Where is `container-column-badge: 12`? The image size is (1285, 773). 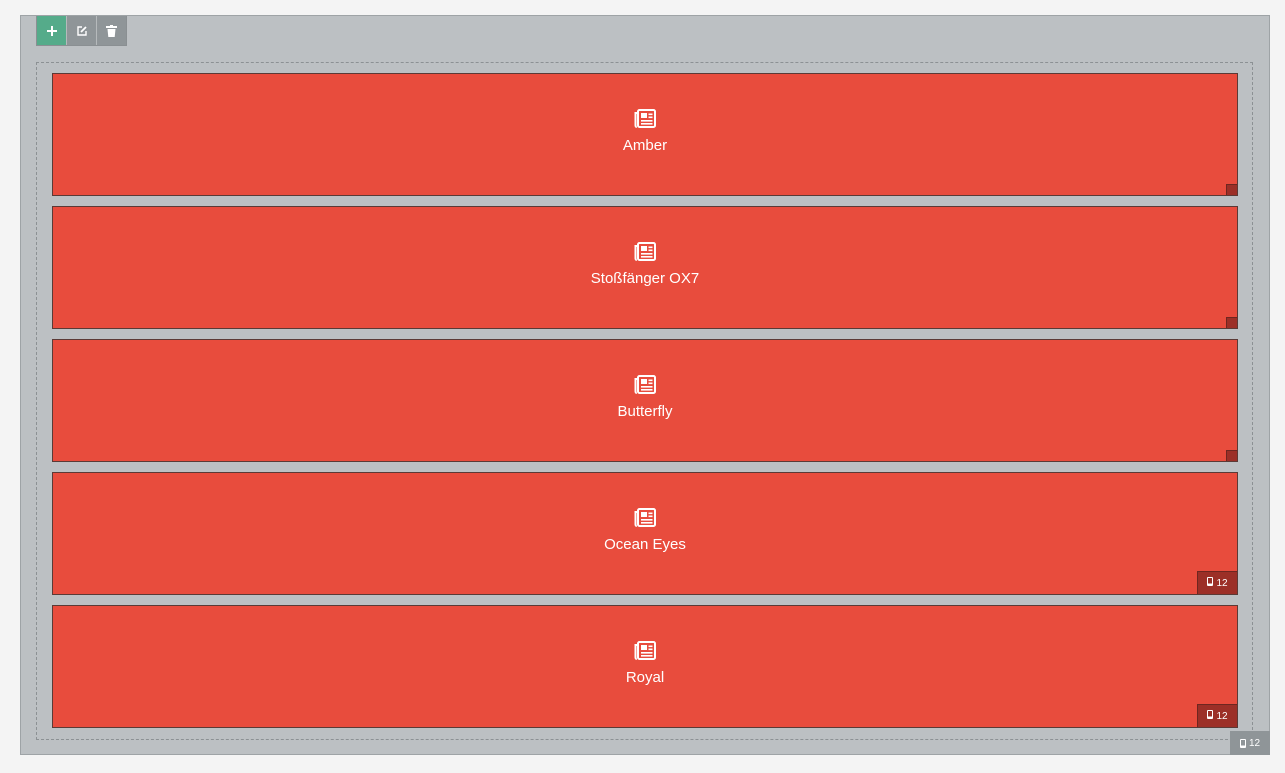 container-column-badge: 12 is located at coordinates (1250, 743).